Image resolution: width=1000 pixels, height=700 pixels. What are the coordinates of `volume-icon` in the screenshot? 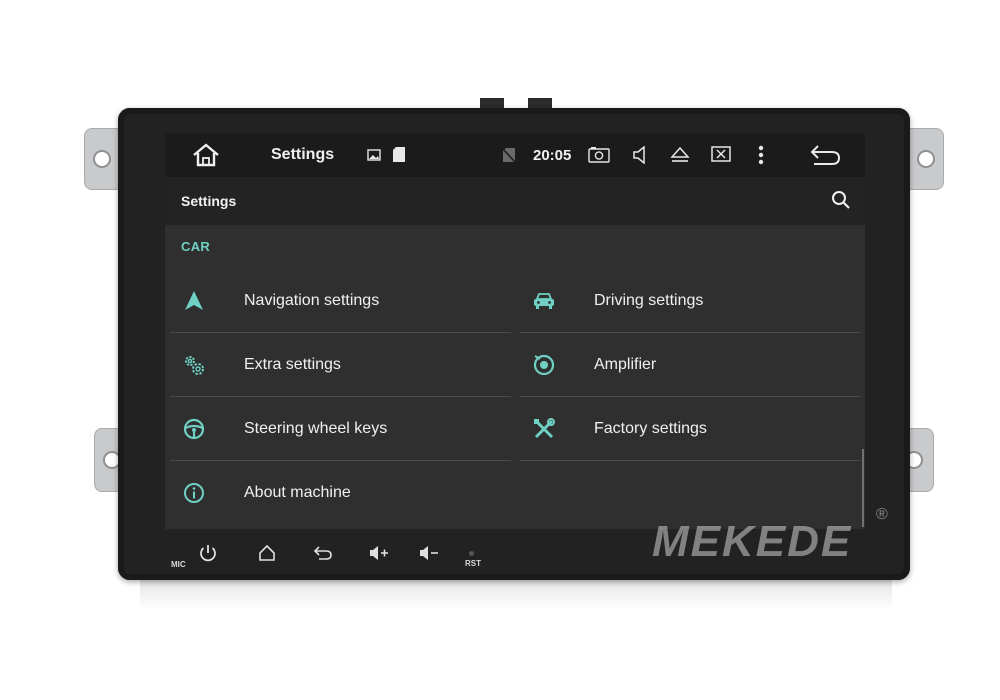 It's located at (640, 155).